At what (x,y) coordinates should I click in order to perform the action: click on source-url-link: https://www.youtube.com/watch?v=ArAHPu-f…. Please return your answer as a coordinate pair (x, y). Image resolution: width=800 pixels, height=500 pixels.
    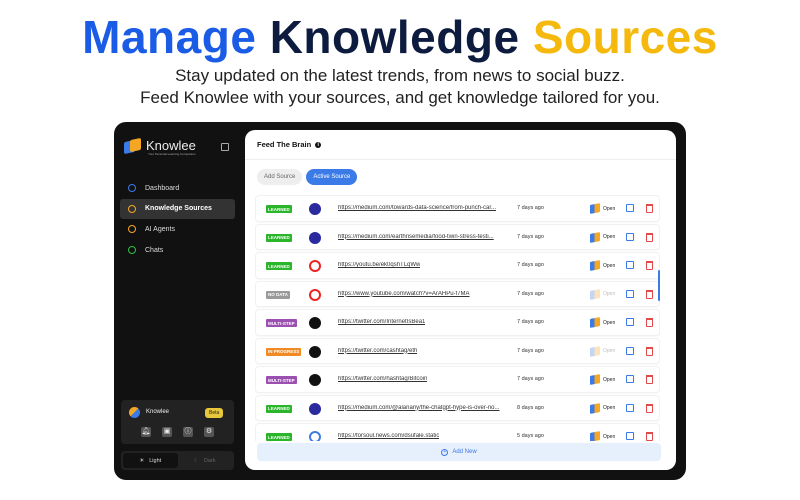
    Looking at the image, I should click on (404, 294).